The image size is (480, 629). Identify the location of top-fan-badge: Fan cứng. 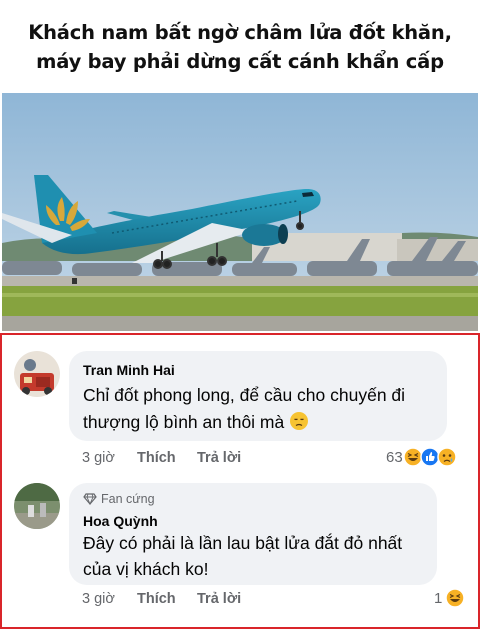
(119, 499).